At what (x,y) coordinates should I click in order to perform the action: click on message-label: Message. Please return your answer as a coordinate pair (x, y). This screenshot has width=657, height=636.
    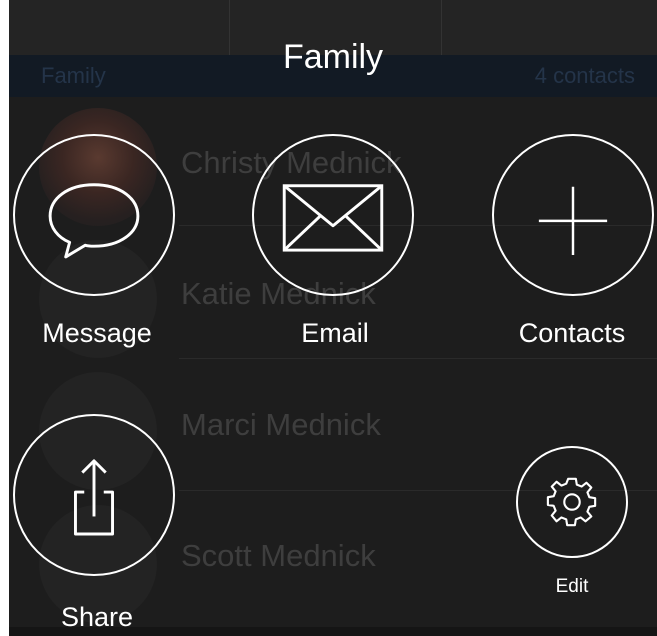
    Looking at the image, I should click on (97, 333).